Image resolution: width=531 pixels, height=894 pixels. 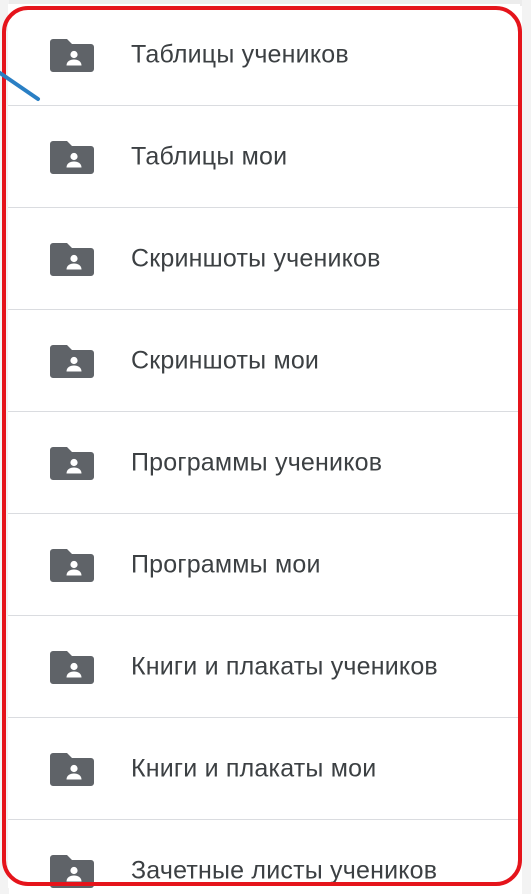 I want to click on folder-item-4: Программы учеников, so click(x=264, y=463).